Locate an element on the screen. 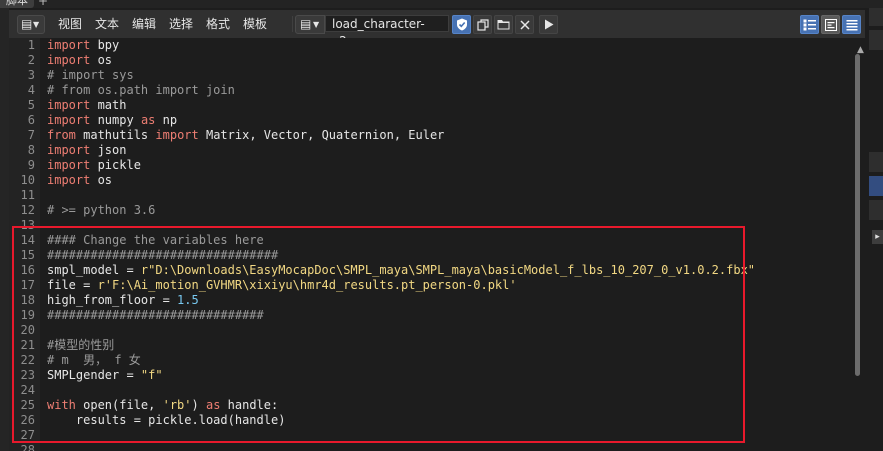 The height and width of the screenshot is (451, 883). line-number: 28 is located at coordinates (27, 447).